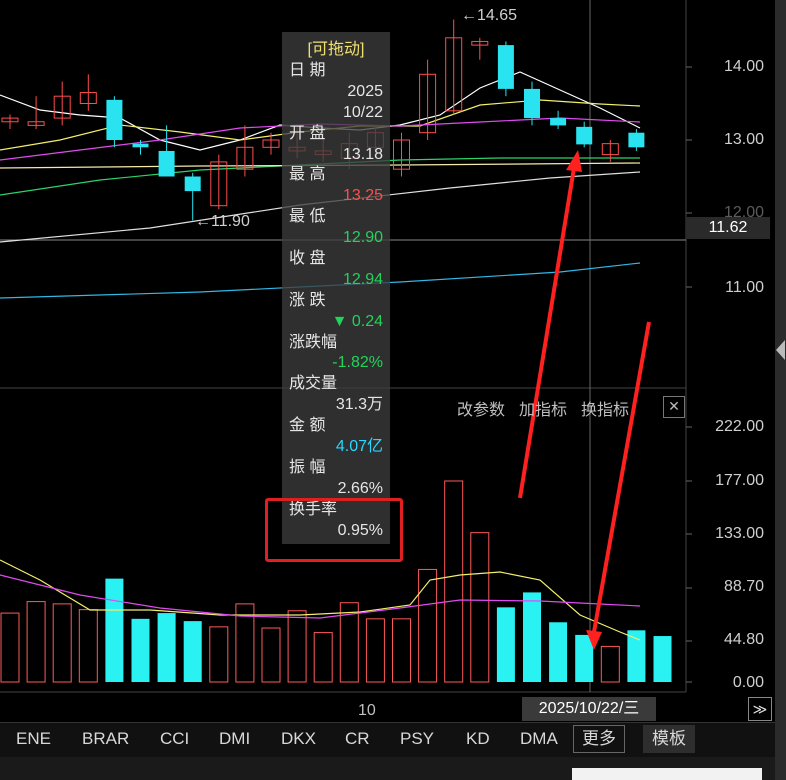 This screenshot has width=786, height=780. I want to click on volume-tick: 222.00, so click(739, 426).